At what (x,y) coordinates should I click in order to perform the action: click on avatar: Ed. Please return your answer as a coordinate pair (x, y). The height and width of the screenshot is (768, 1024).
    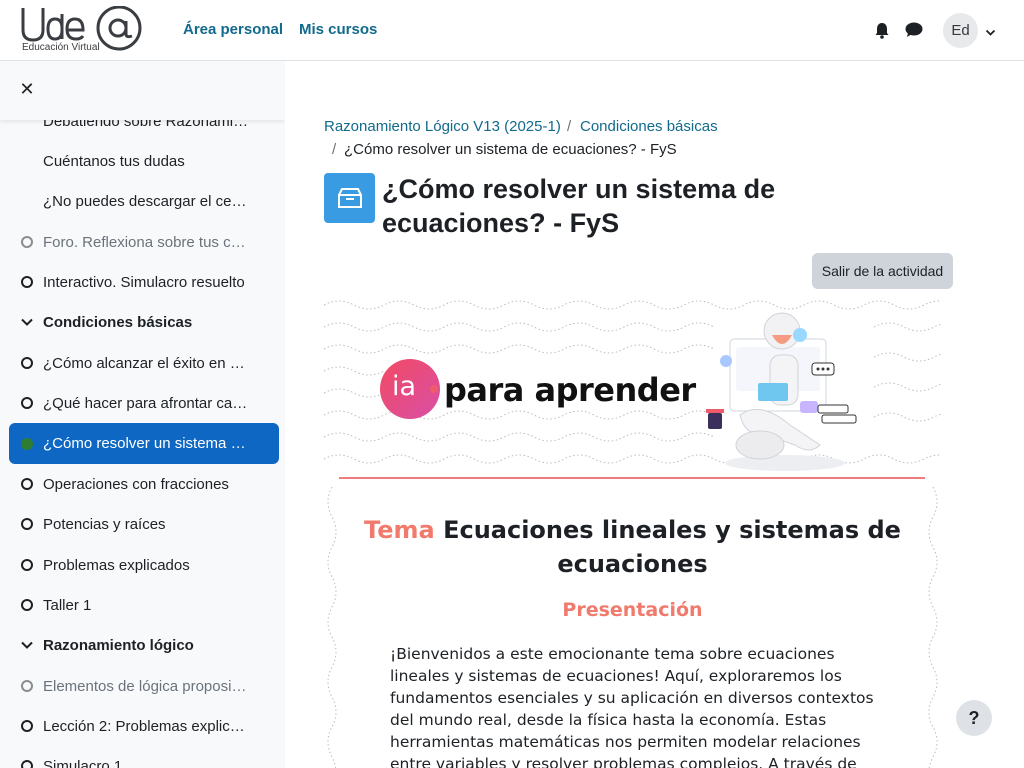
    Looking at the image, I should click on (960, 30).